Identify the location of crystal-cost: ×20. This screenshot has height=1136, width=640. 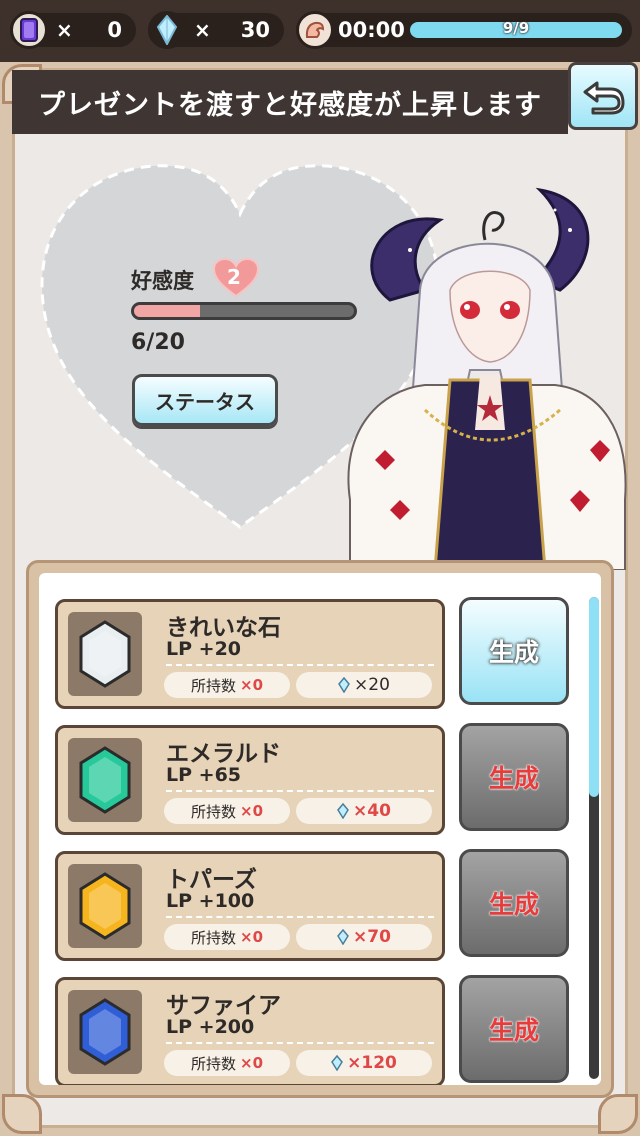
(364, 685).